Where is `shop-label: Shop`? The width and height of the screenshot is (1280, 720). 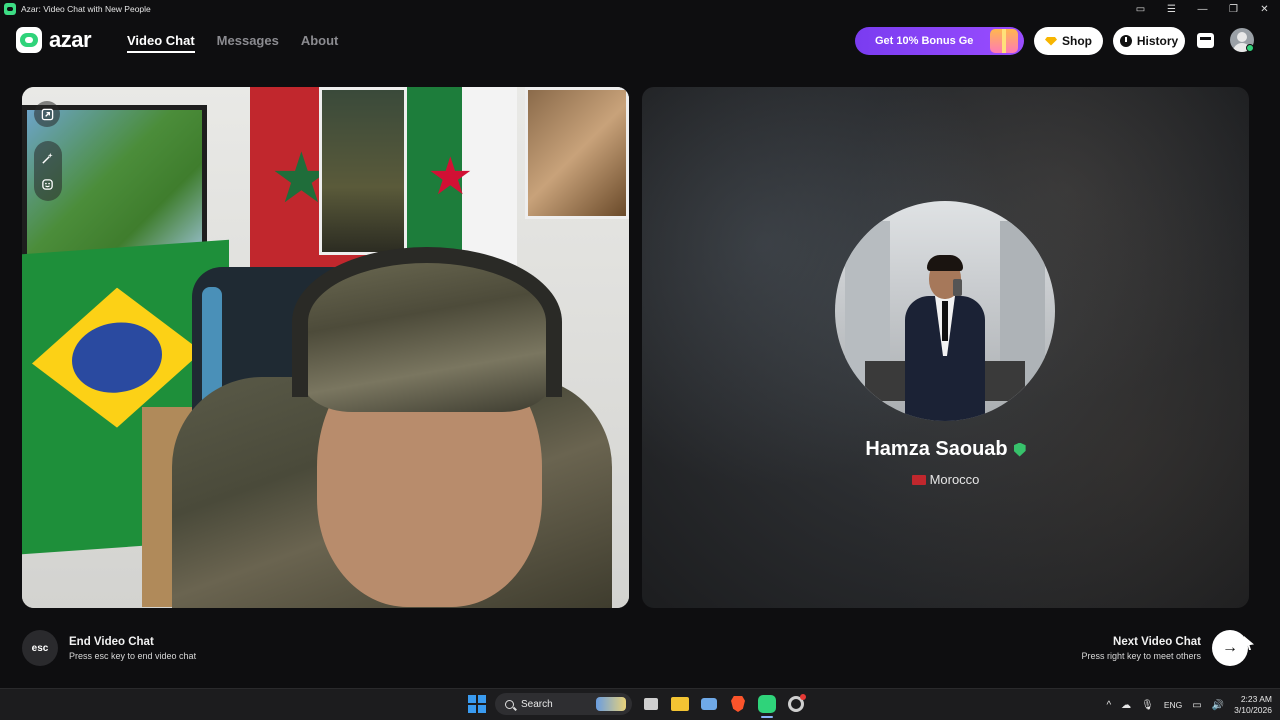 shop-label: Shop is located at coordinates (1077, 41).